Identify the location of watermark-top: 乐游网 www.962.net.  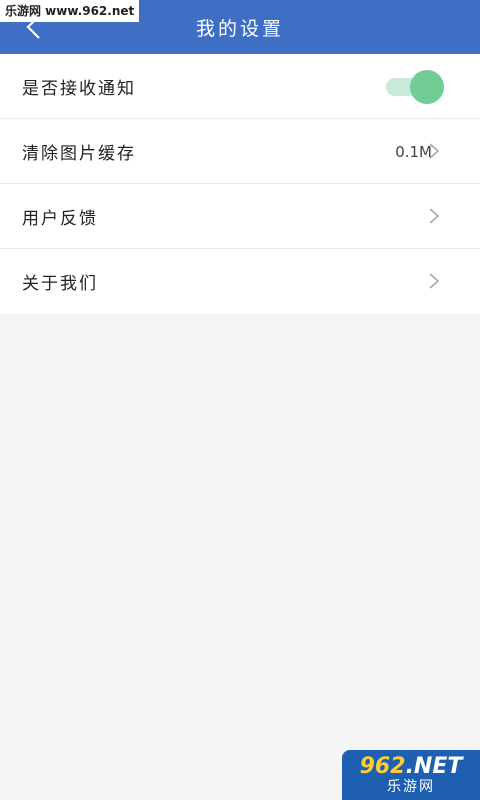
(70, 11).